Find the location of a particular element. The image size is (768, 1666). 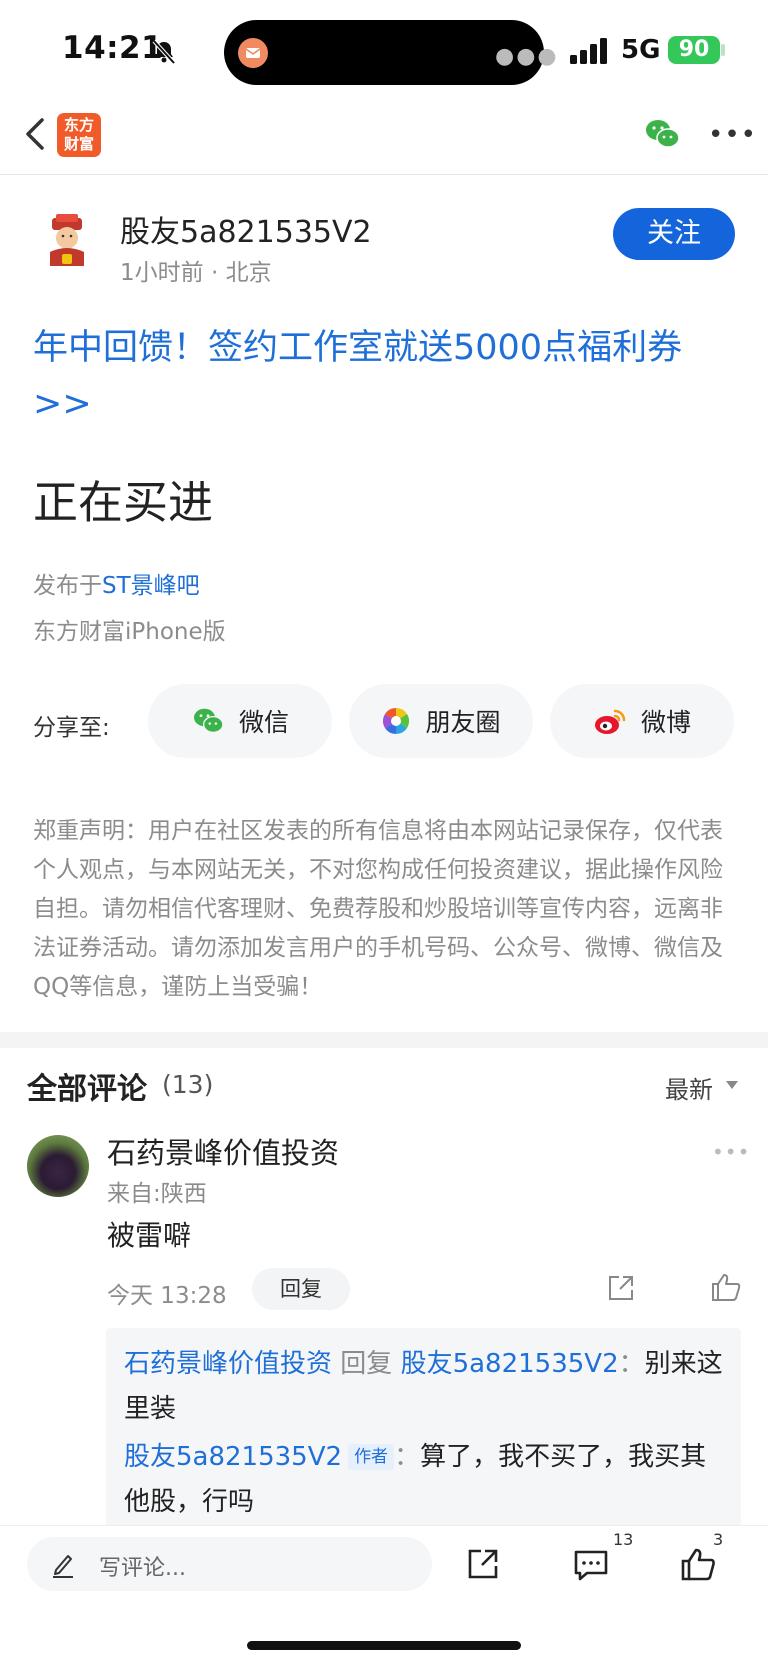

home-indicator is located at coordinates (384, 1645).